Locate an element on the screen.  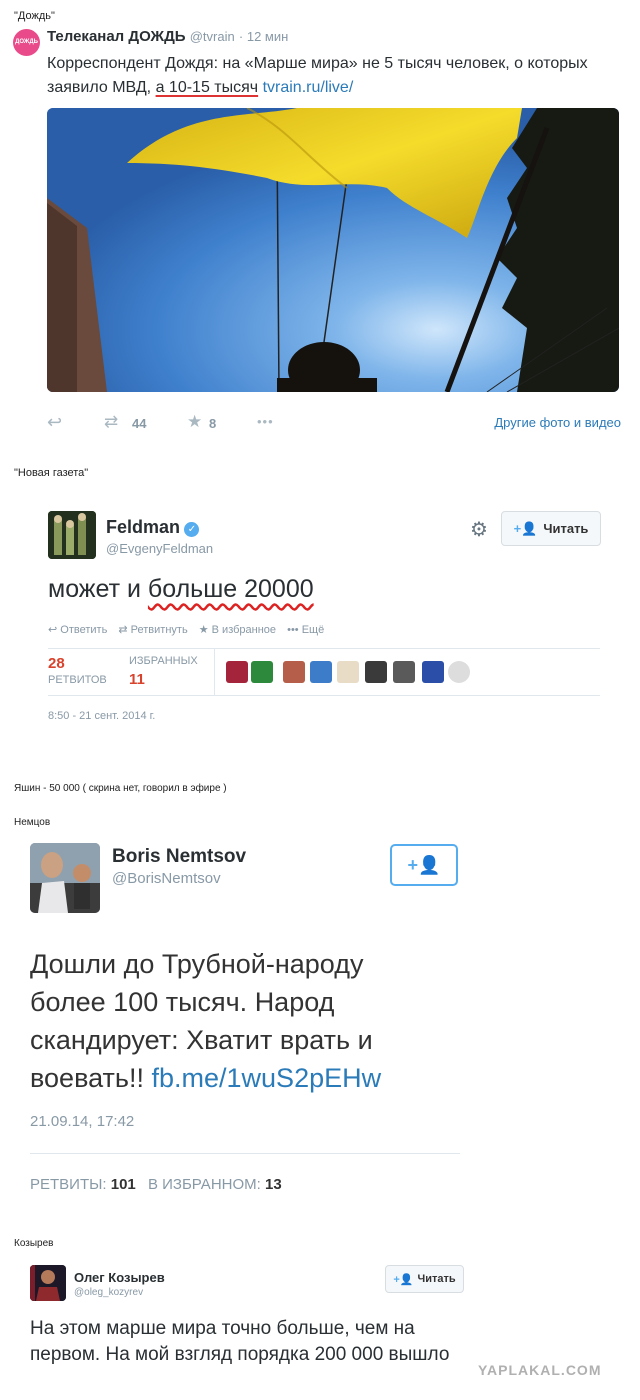
section-caption-novaya: "Новая газета" is located at coordinates (51, 473).